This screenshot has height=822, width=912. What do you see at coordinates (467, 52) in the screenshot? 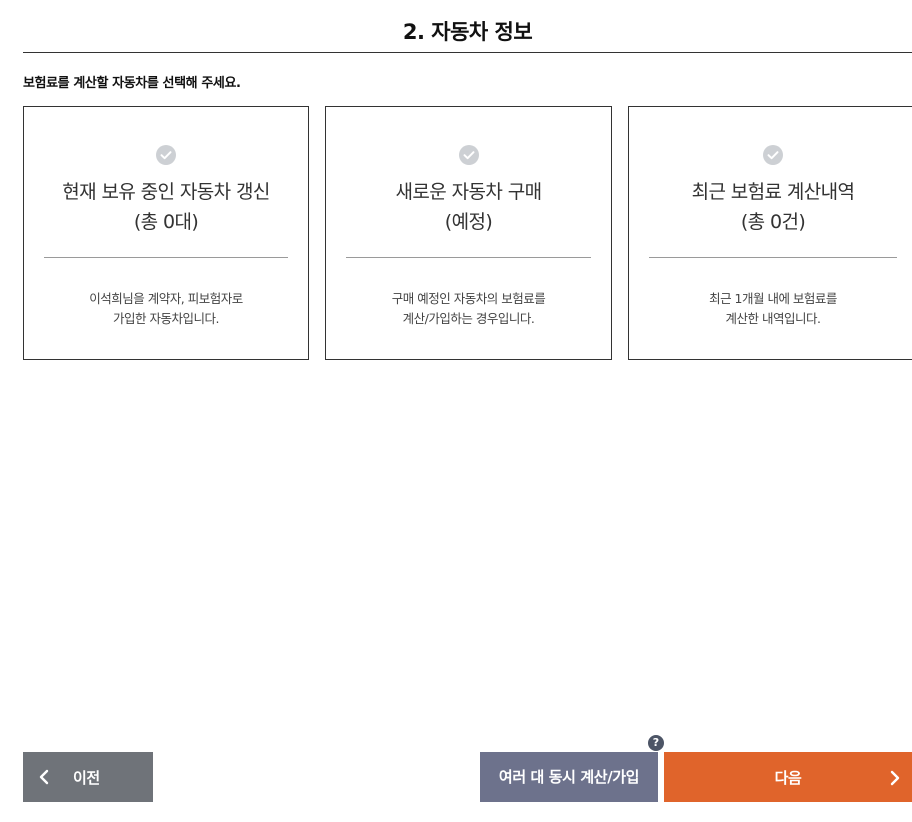
I see `title-divider` at bounding box center [467, 52].